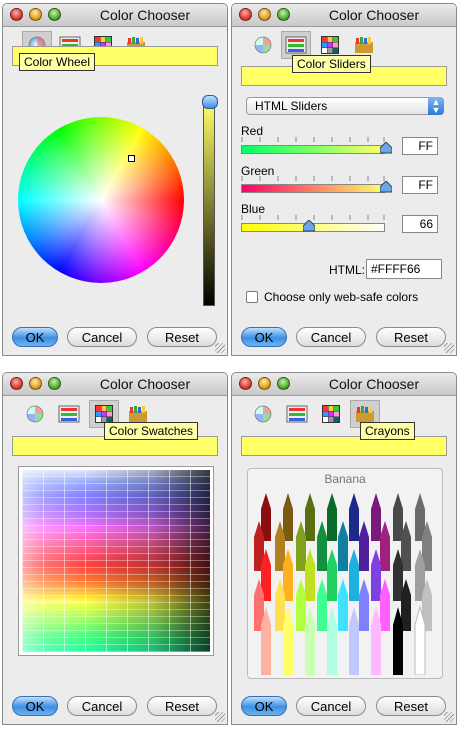  Describe the element at coordinates (252, 297) in the screenshot. I see `websafe-checkbox` at that location.